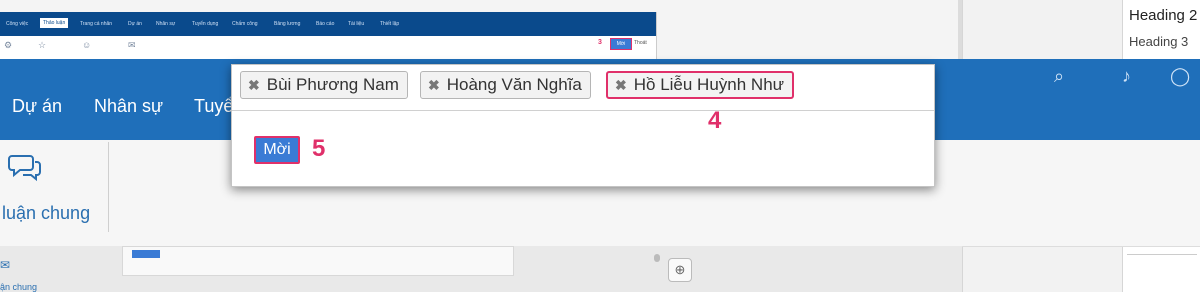 The height and width of the screenshot is (292, 1200). I want to click on style-heading-2: Heading 2, so click(1163, 15).